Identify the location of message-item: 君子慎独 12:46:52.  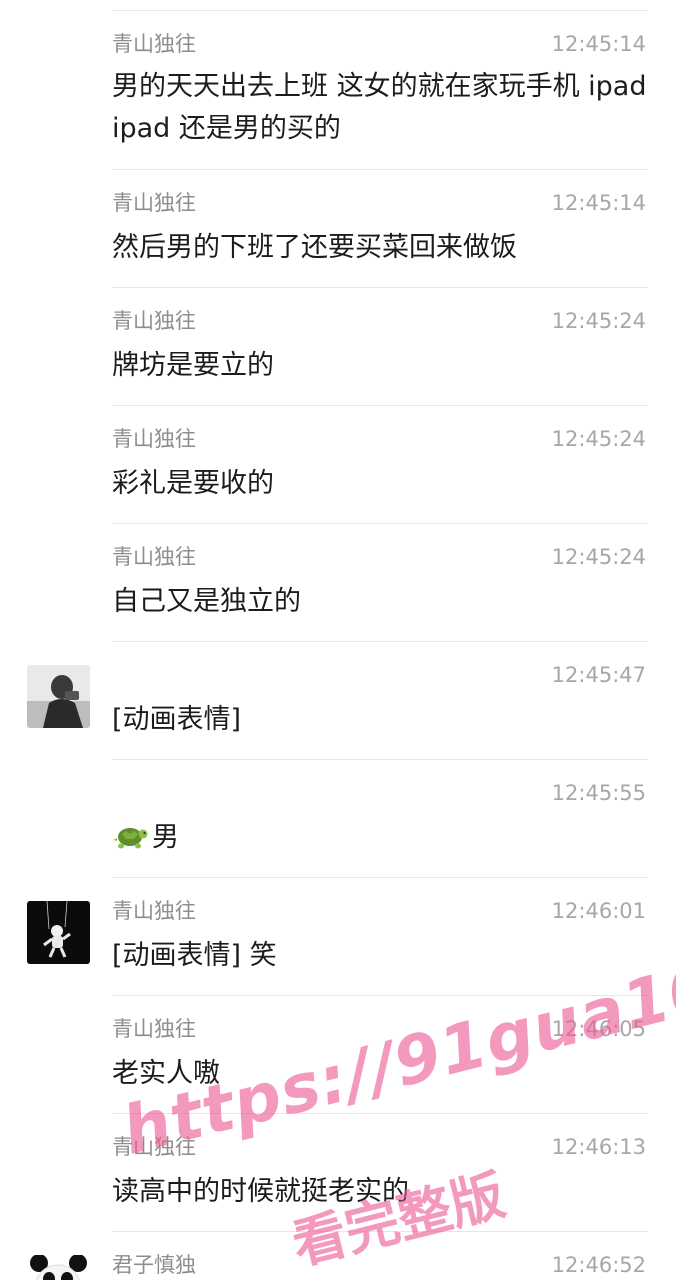
(338, 1255).